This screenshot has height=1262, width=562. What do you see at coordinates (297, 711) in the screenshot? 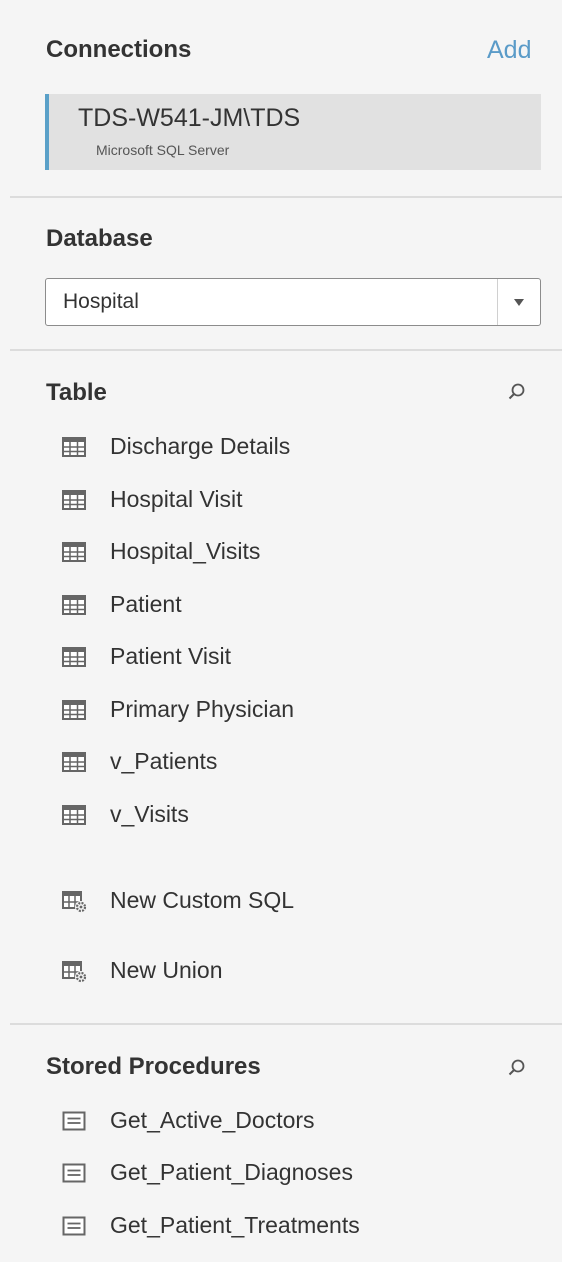
I see `table-item: Primary Physician` at bounding box center [297, 711].